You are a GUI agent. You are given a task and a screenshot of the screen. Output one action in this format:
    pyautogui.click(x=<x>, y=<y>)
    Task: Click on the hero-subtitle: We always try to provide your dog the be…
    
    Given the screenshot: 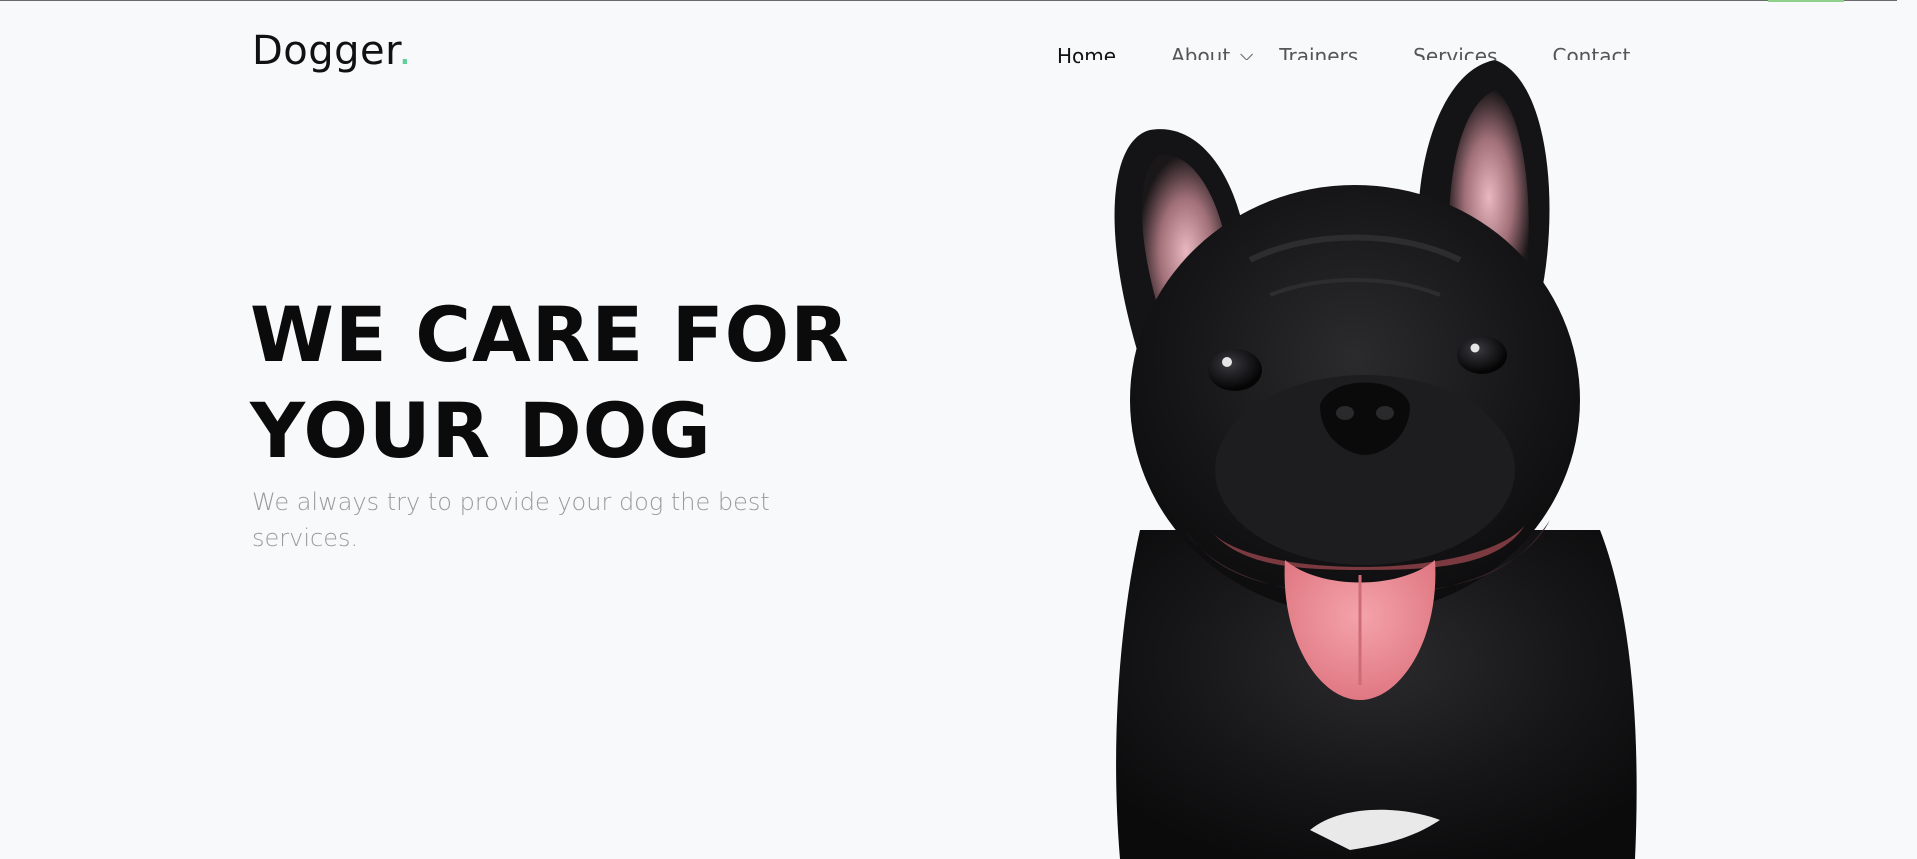 What is the action you would take?
    pyautogui.click(x=511, y=520)
    